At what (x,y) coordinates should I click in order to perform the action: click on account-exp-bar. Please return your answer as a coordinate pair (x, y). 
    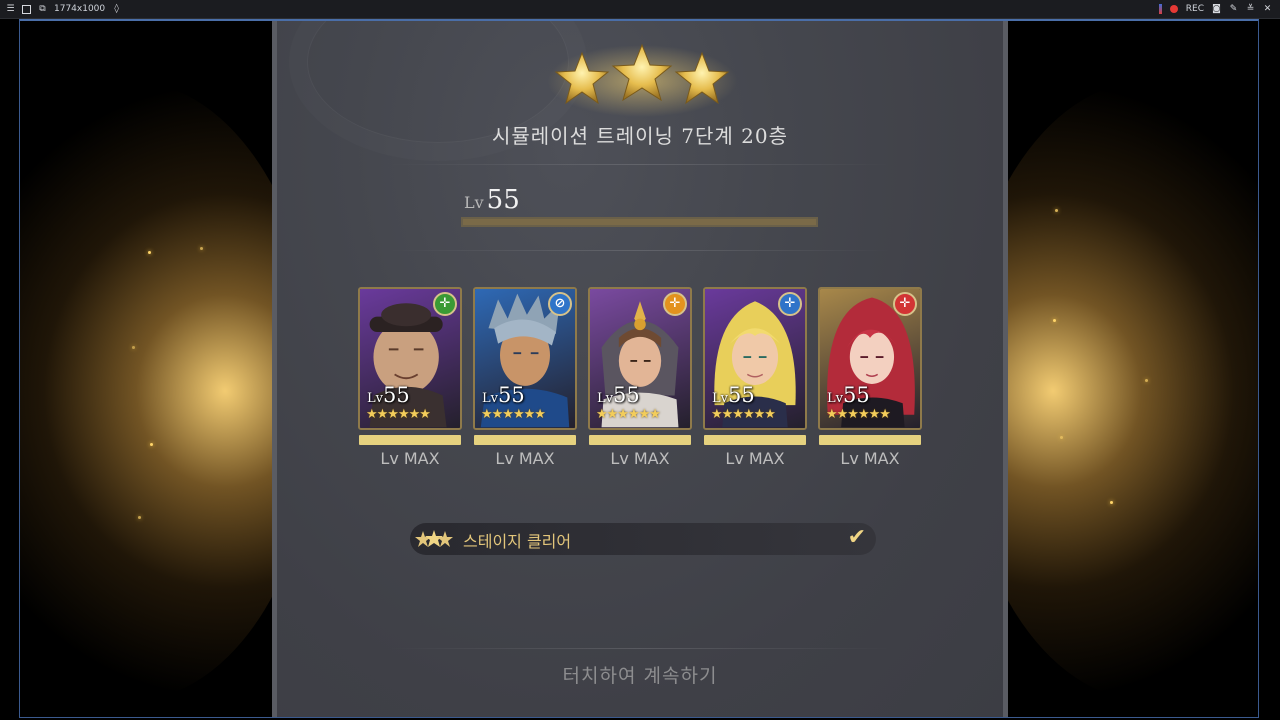
    Looking at the image, I should click on (639, 222).